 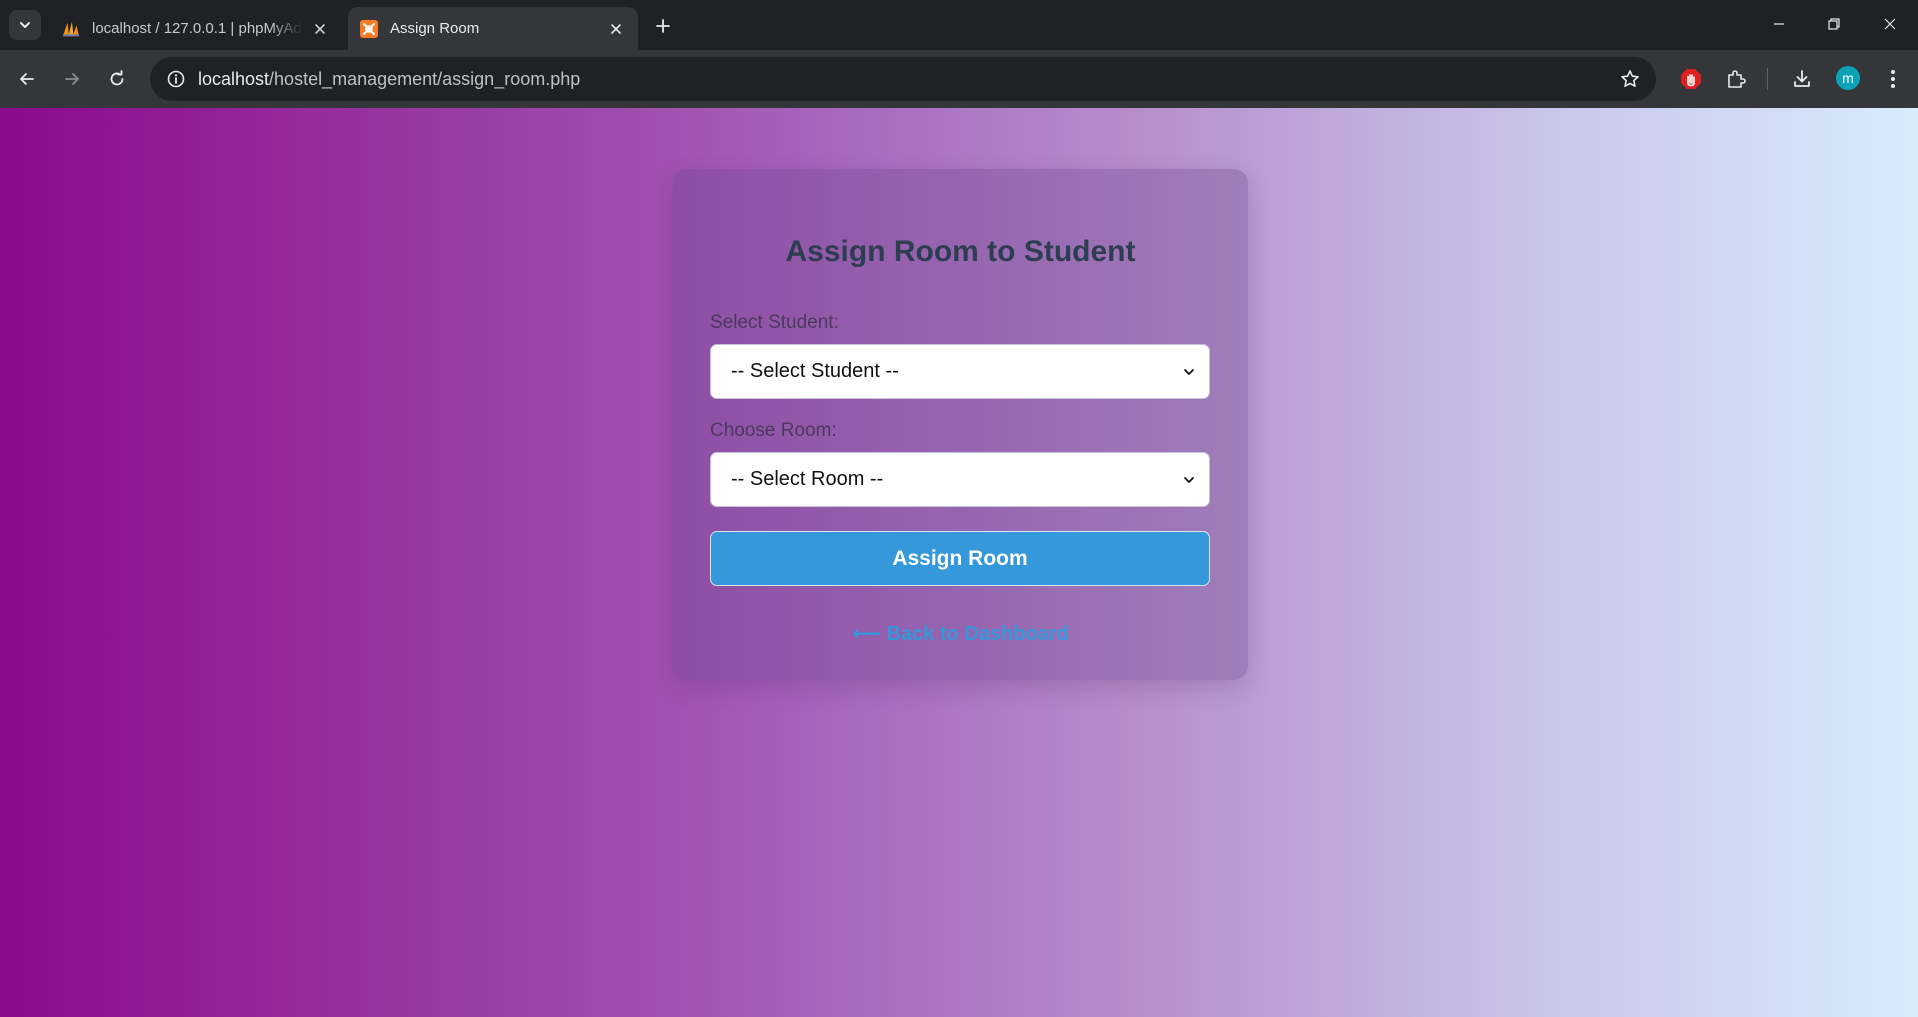 What do you see at coordinates (960, 479) in the screenshot?
I see `room-select: -- Select Room --` at bounding box center [960, 479].